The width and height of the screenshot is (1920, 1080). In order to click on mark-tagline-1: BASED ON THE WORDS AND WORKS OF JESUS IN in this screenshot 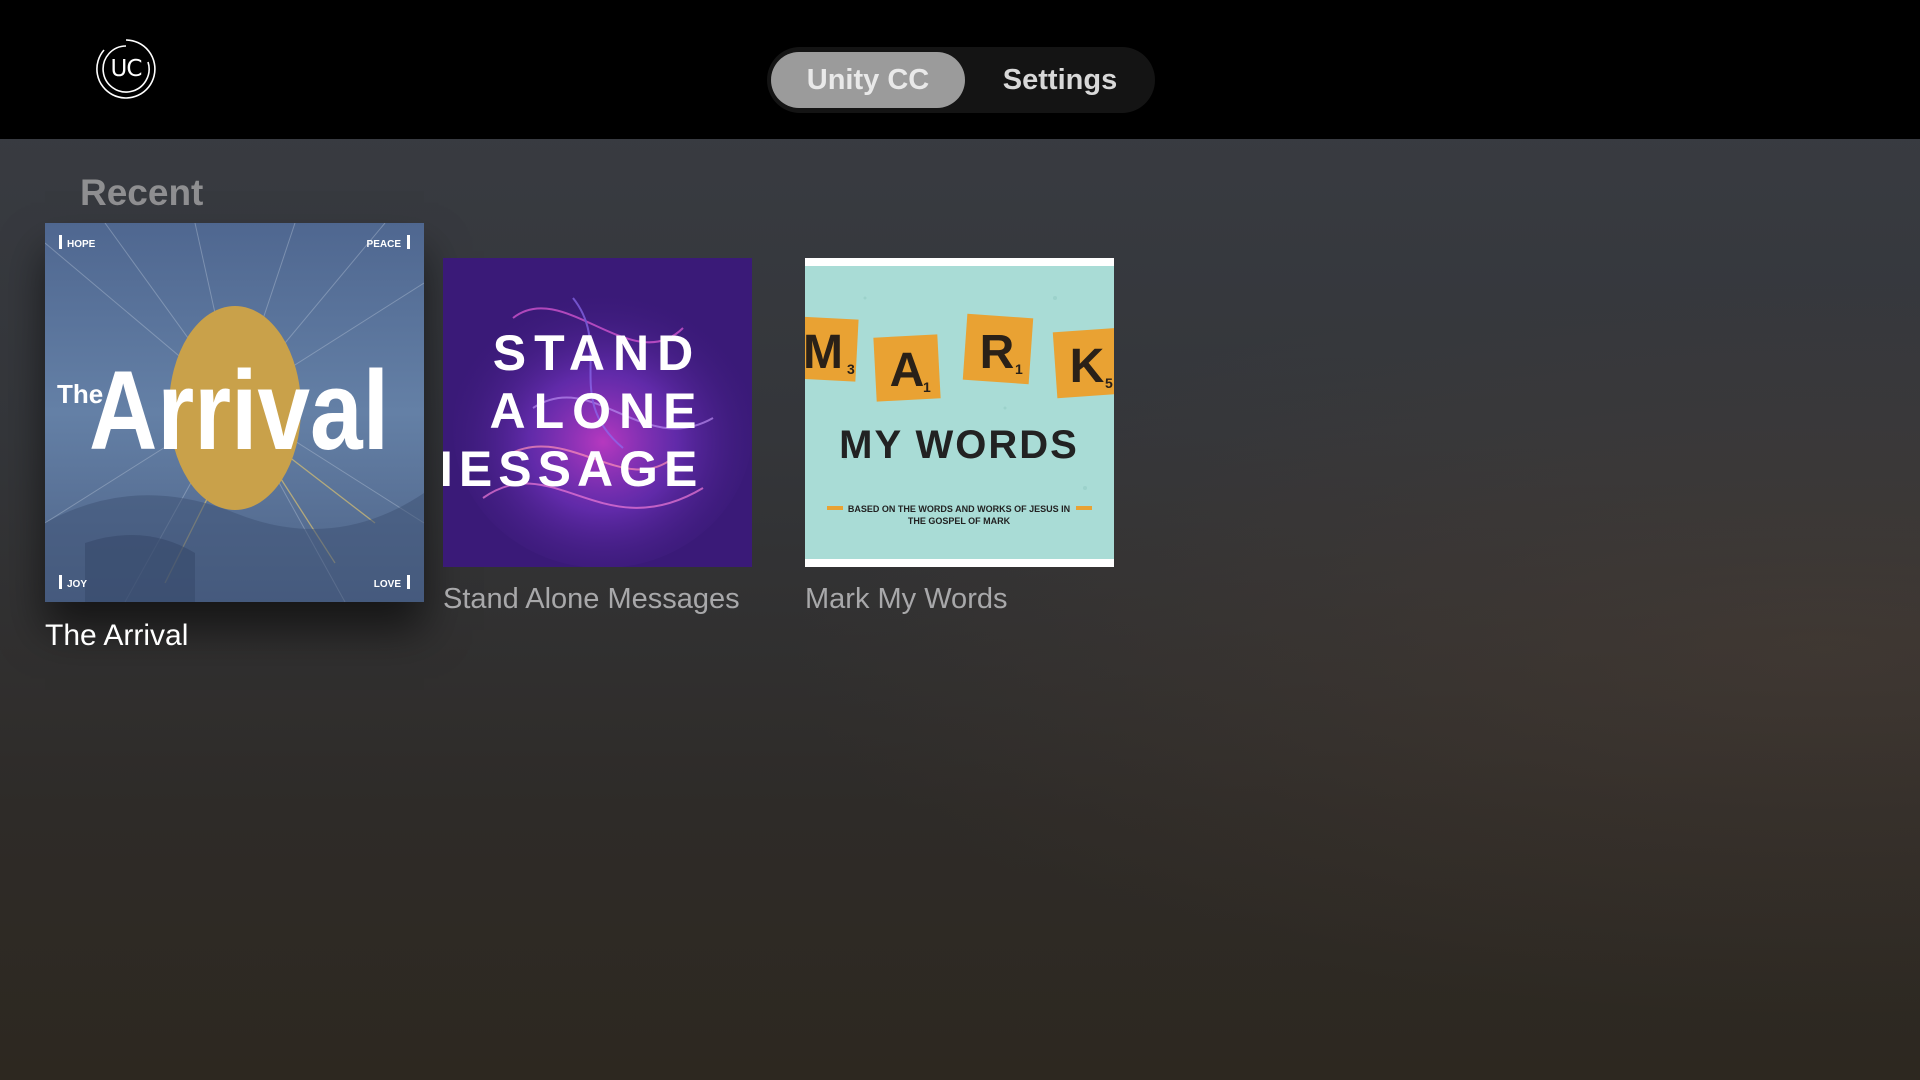, I will do `click(959, 509)`.